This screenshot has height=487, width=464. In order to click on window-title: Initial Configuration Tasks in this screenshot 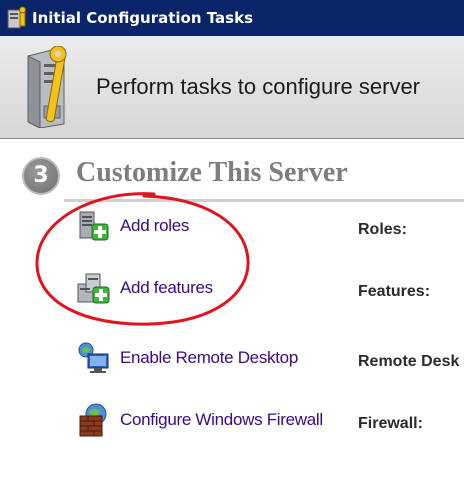, I will do `click(143, 18)`.